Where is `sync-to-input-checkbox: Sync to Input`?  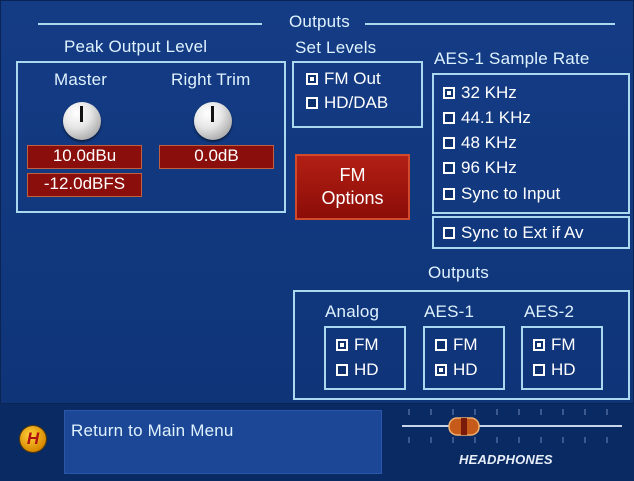
sync-to-input-checkbox: Sync to Input is located at coordinates (501, 194).